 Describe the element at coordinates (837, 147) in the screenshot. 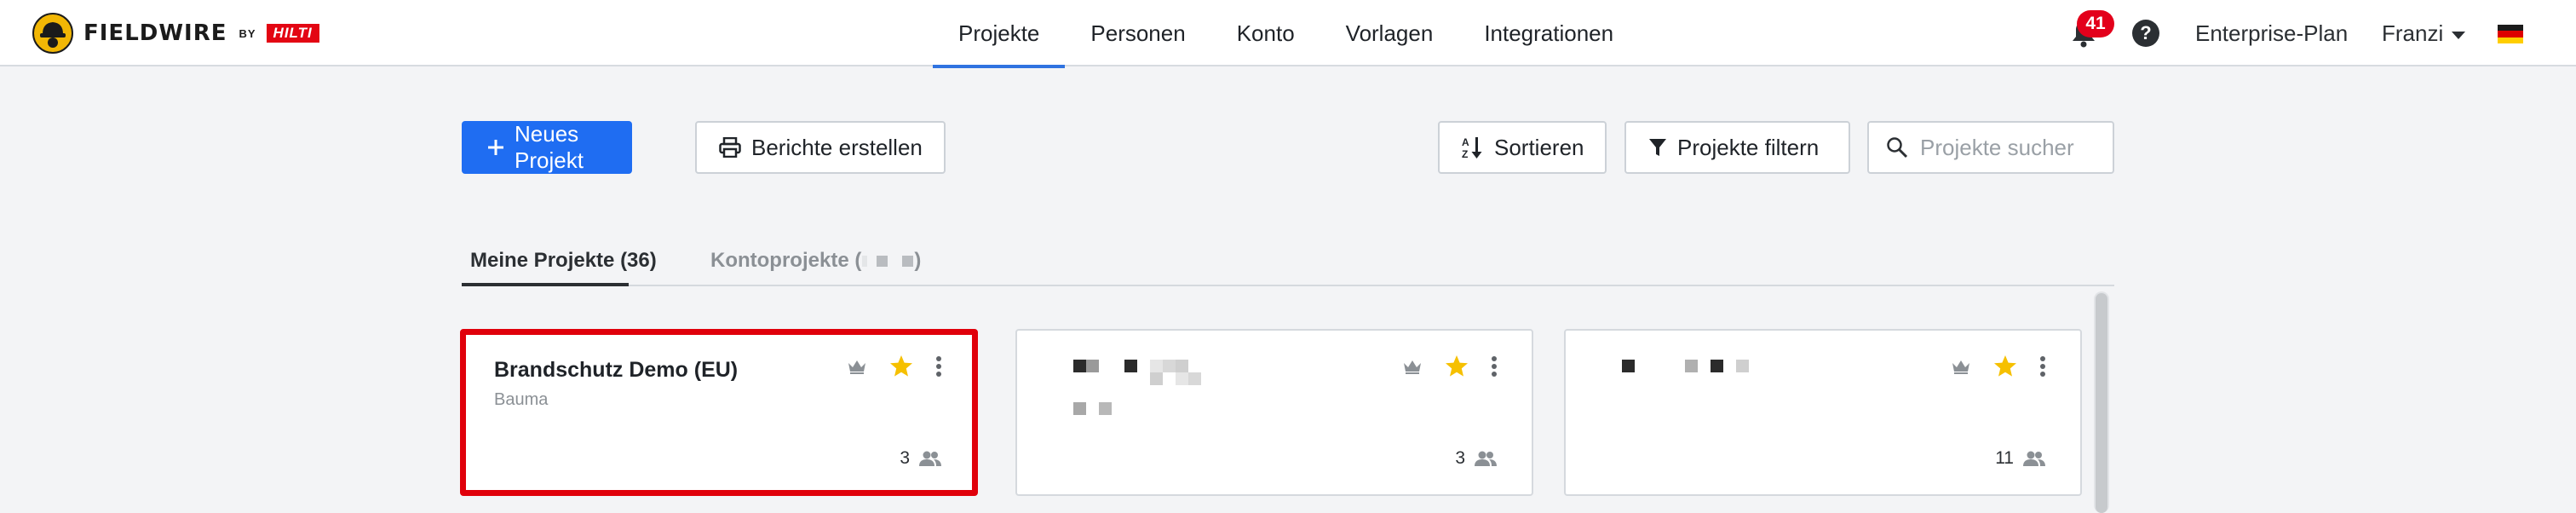

I see `create-reports-label: Berichte erstellen` at that location.